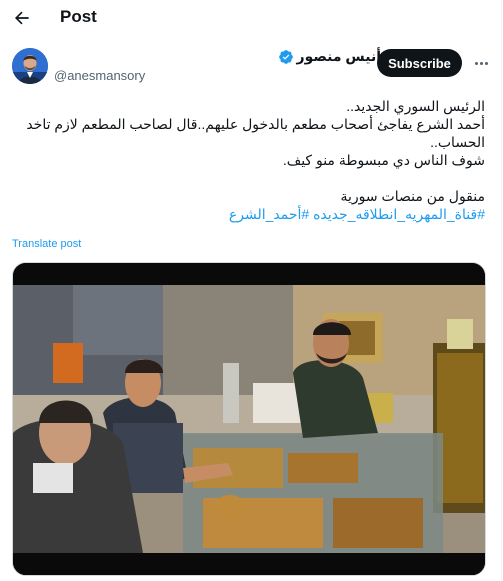 This screenshot has width=503, height=581. I want to click on more-options-button, so click(481, 63).